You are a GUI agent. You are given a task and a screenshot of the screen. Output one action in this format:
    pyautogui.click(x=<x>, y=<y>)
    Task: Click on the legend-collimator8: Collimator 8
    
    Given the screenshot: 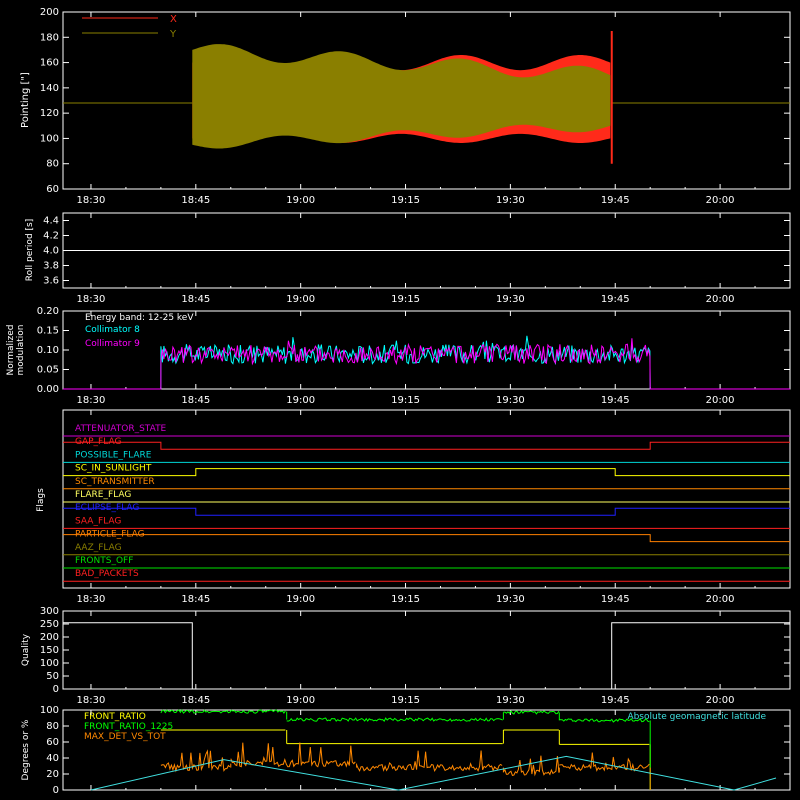 What is the action you would take?
    pyautogui.click(x=112, y=330)
    